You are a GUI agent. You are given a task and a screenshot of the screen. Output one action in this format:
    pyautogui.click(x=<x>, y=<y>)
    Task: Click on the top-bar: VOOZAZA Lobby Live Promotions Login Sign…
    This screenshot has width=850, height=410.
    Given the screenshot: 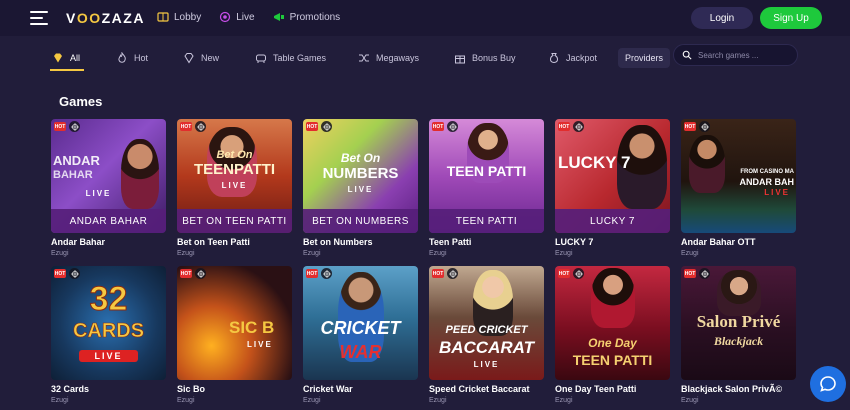 What is the action you would take?
    pyautogui.click(x=425, y=18)
    